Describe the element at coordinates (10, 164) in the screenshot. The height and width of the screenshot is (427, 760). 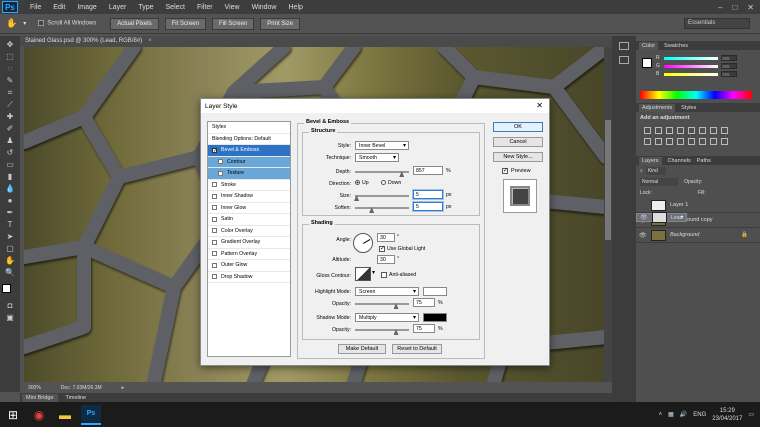
I see `eraser-tool-icon: ▭` at that location.